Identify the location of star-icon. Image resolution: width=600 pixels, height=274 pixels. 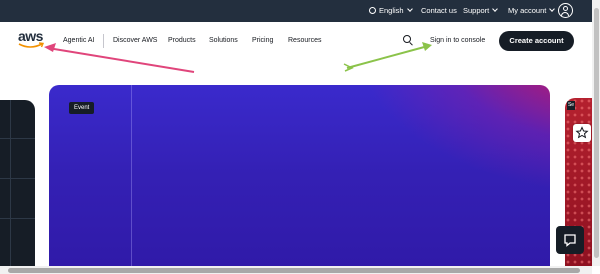
(582, 132).